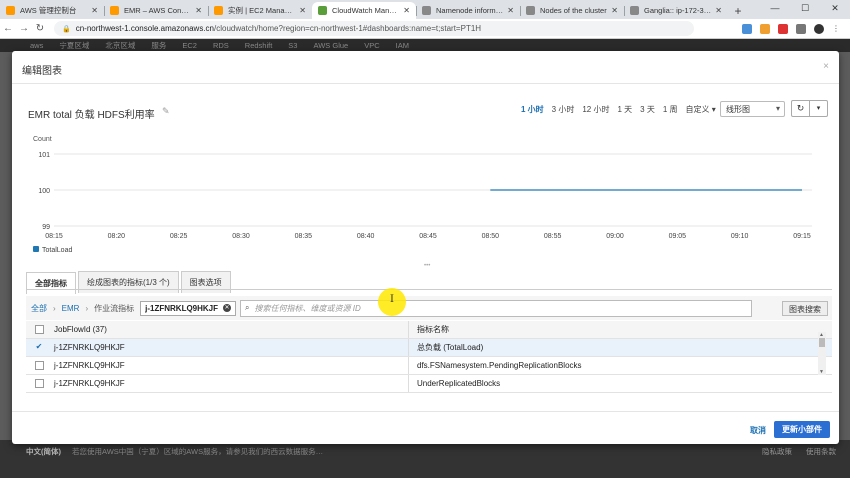 This screenshot has width=850, height=478. What do you see at coordinates (247, 307) in the screenshot?
I see `search-icon: ⌕` at bounding box center [247, 307].